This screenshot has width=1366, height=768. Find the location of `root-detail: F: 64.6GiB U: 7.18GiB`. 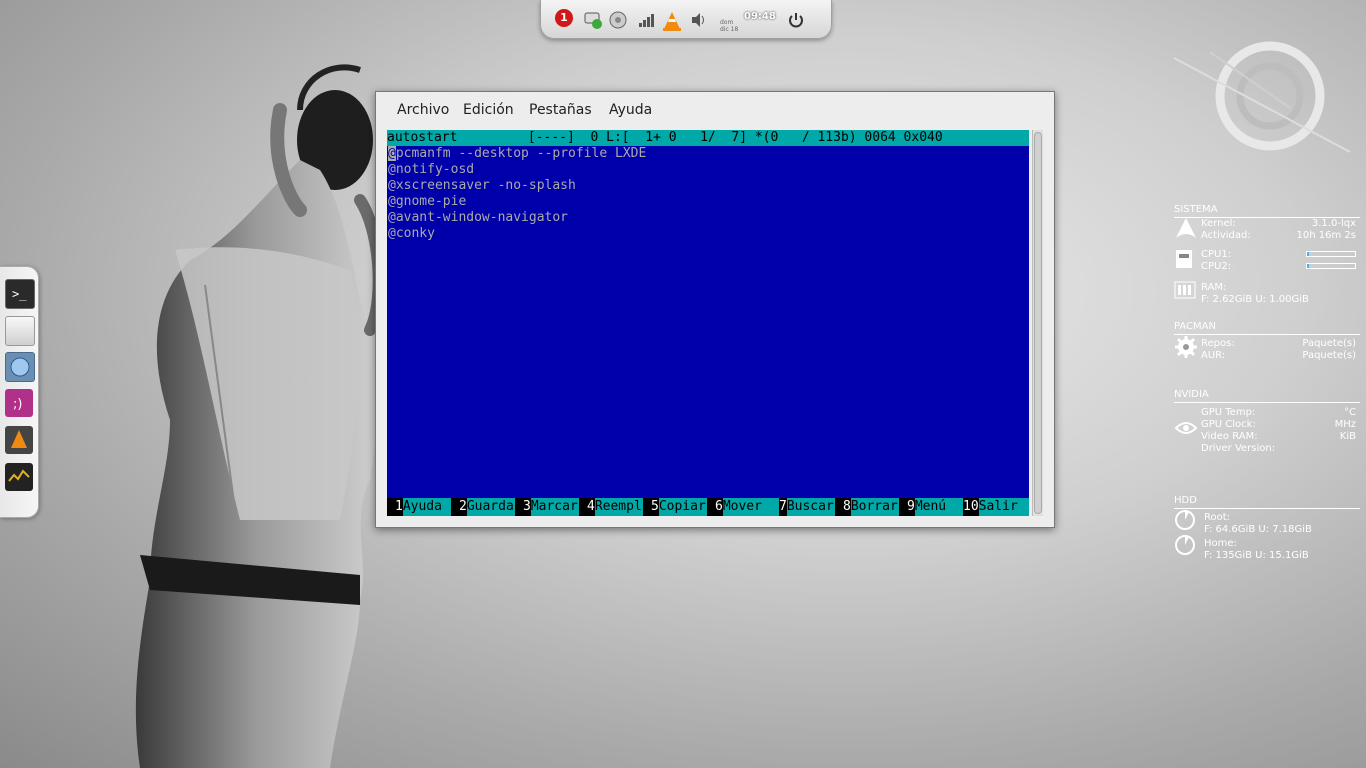

root-detail: F: 64.6GiB U: 7.18GiB is located at coordinates (1258, 529).